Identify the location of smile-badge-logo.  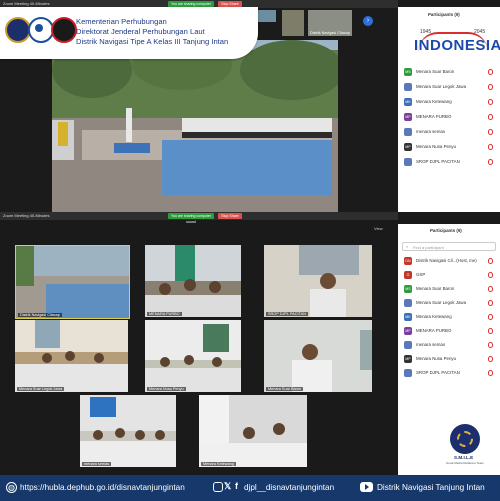
(465, 439).